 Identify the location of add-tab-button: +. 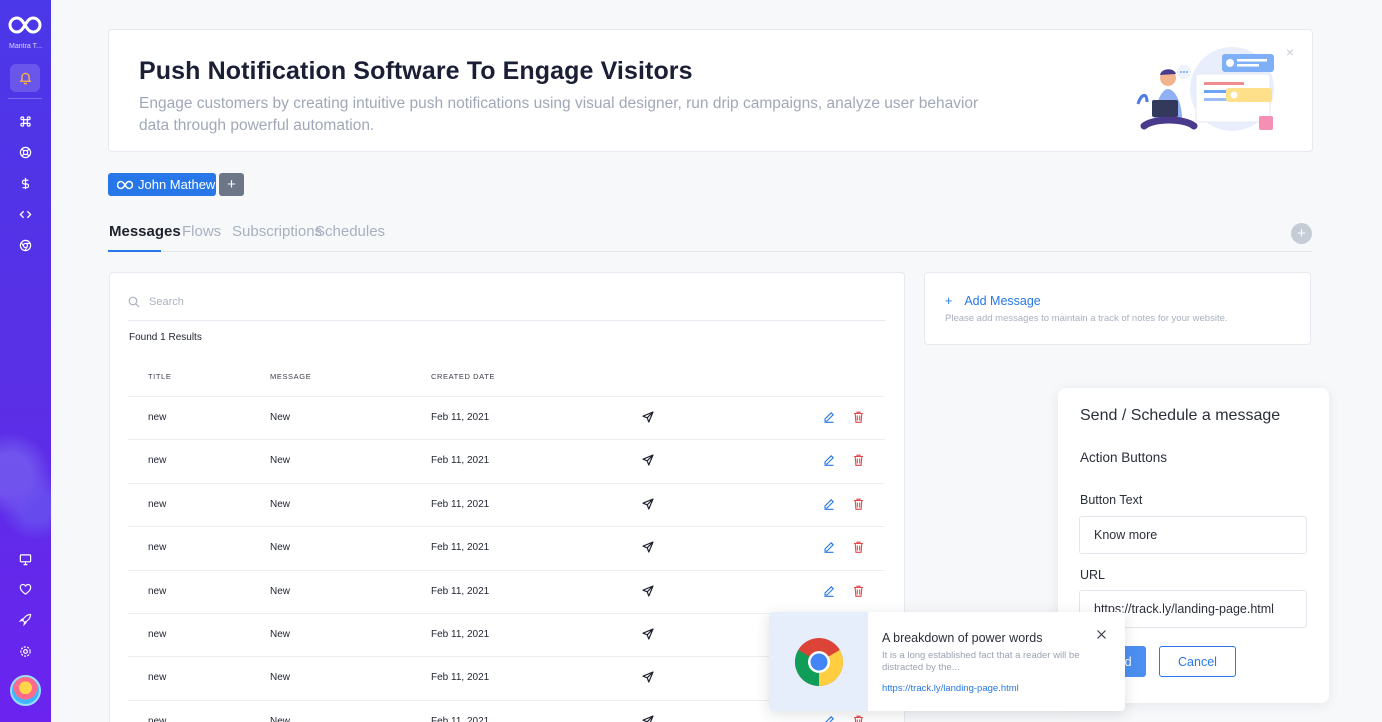
(1301, 233).